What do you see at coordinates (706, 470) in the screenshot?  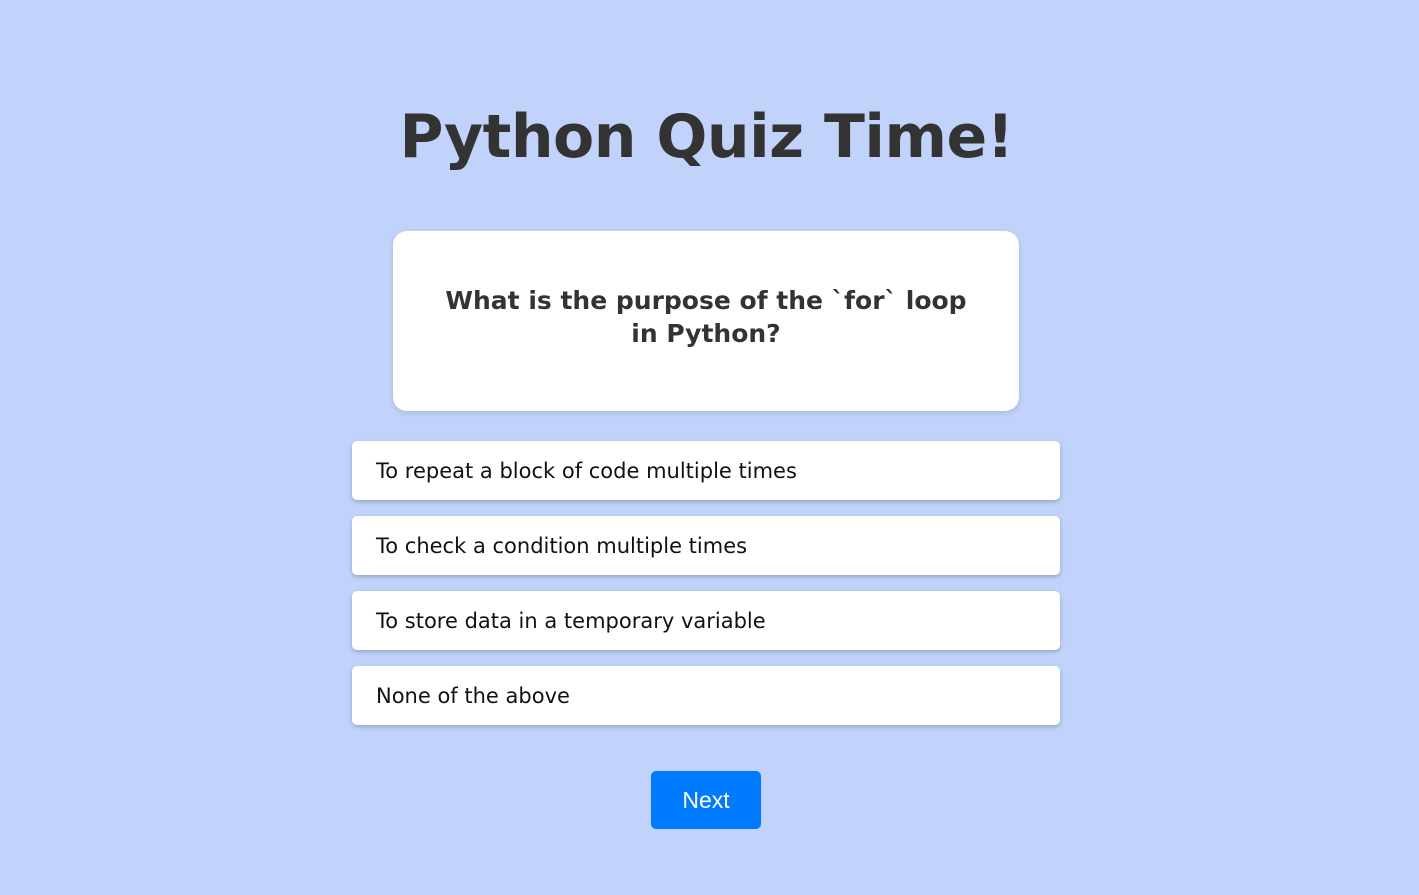 I see `answer-option-1: To repeat a block of code multiple times` at bounding box center [706, 470].